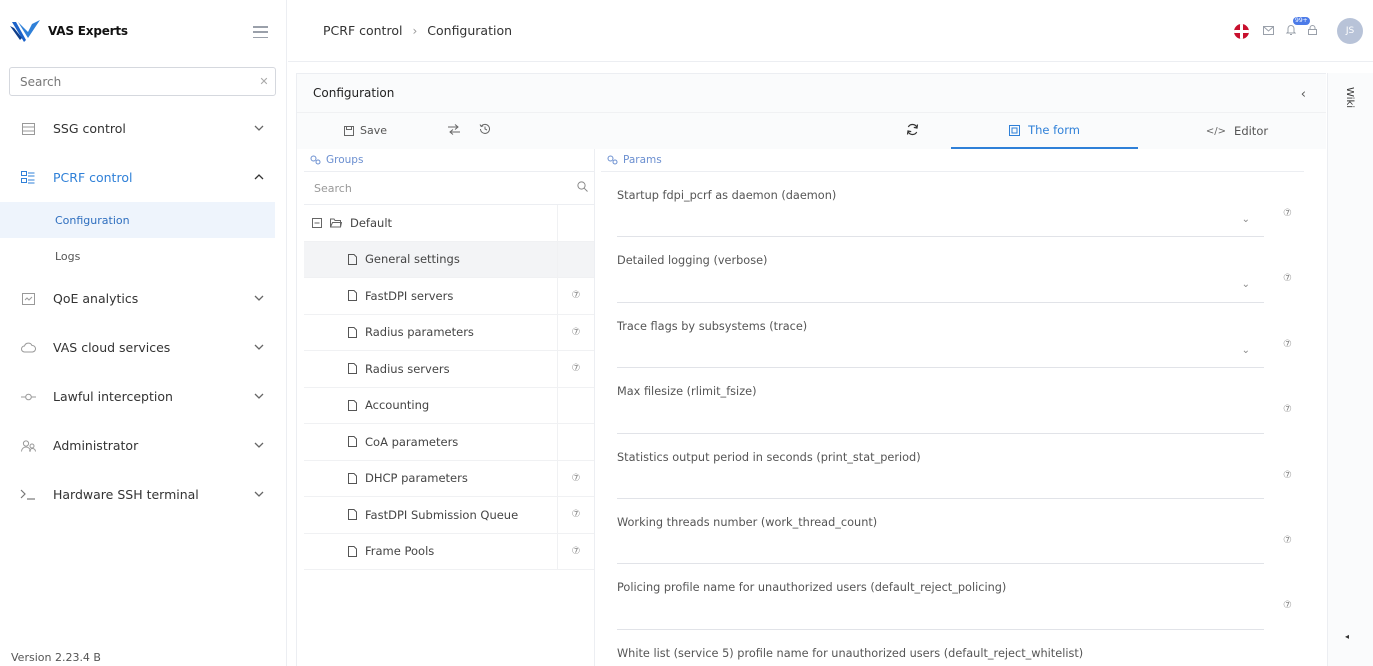 This screenshot has width=1373, height=666. I want to click on sidebar-item-vas-cloud-services: VAS cloud services, so click(143, 347).